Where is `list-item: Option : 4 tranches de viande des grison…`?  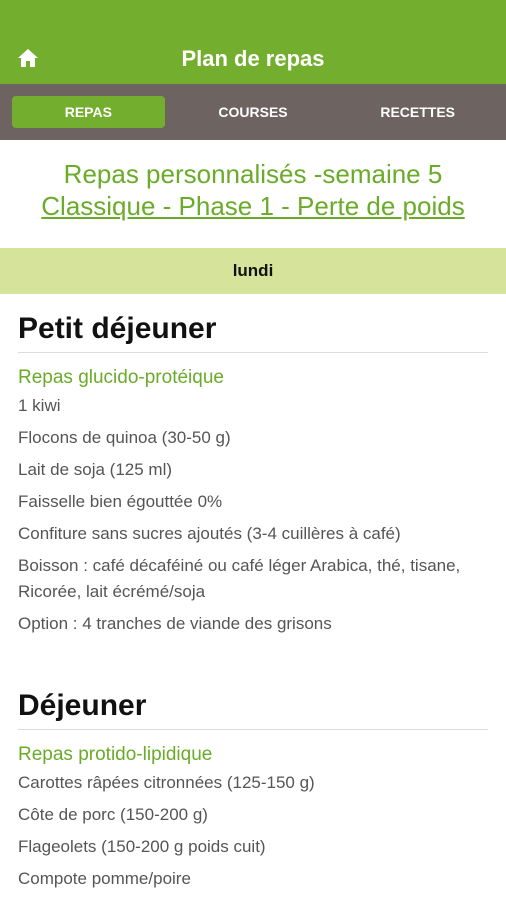
list-item: Option : 4 tranches de viande des grison… is located at coordinates (175, 623).